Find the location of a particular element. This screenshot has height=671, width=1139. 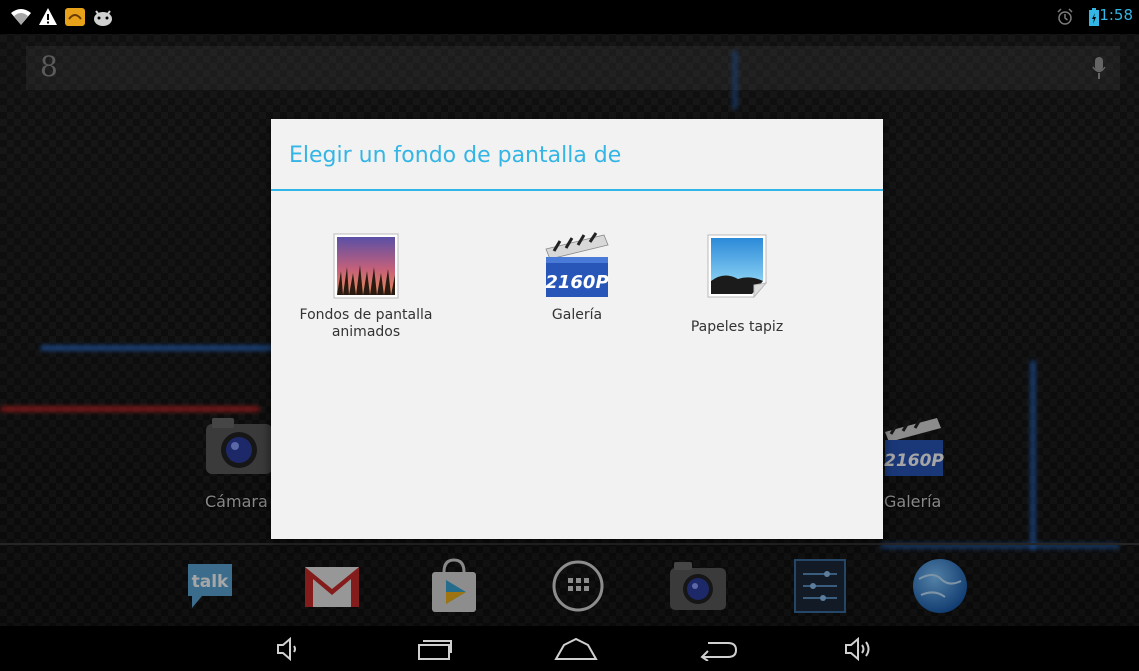

battery-icon is located at coordinates (1094, 17).